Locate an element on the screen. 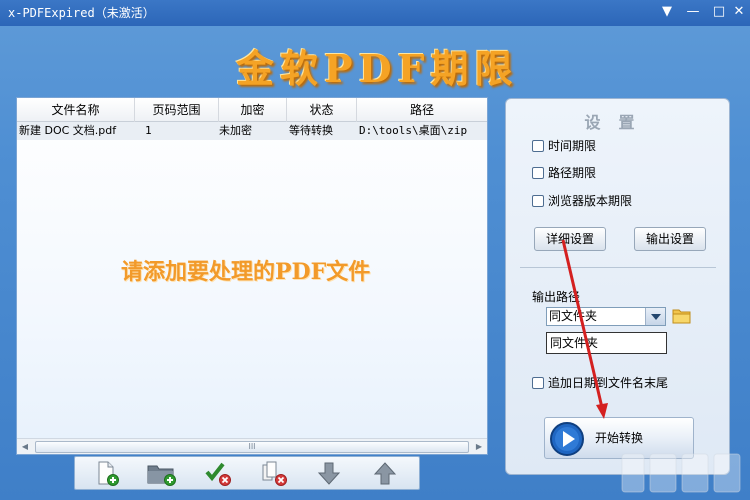 The height and width of the screenshot is (500, 750). remove-checked-icon is located at coordinates (218, 474).